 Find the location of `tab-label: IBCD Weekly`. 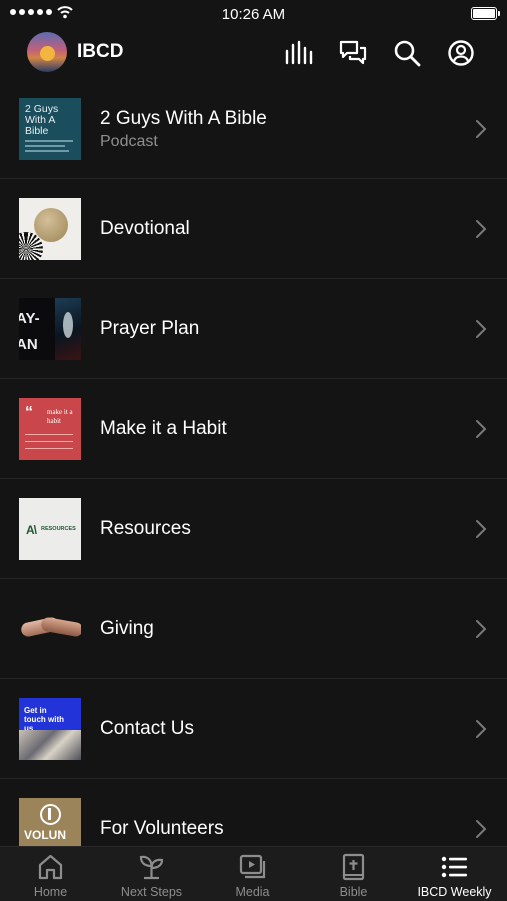

tab-label: IBCD Weekly is located at coordinates (454, 892).